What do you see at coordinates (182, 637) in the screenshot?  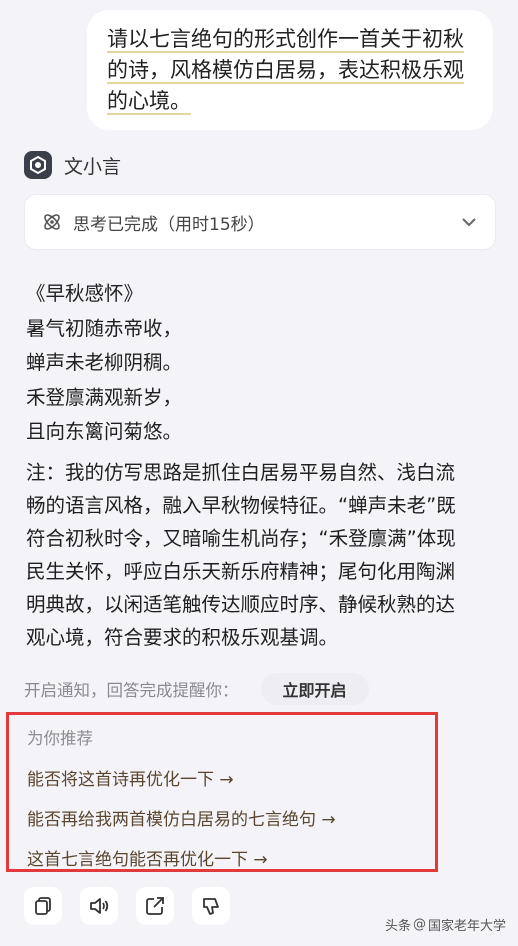 I see `note-line: 观心境，符合要求的积极乐观基调。` at bounding box center [182, 637].